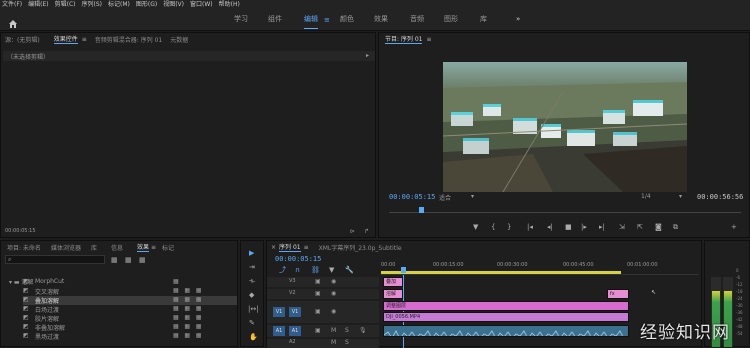 Image resolution: width=750 pixels, height=348 pixels. What do you see at coordinates (331, 270) in the screenshot?
I see `add-marker-timeline-icon: ▼` at bounding box center [331, 270].